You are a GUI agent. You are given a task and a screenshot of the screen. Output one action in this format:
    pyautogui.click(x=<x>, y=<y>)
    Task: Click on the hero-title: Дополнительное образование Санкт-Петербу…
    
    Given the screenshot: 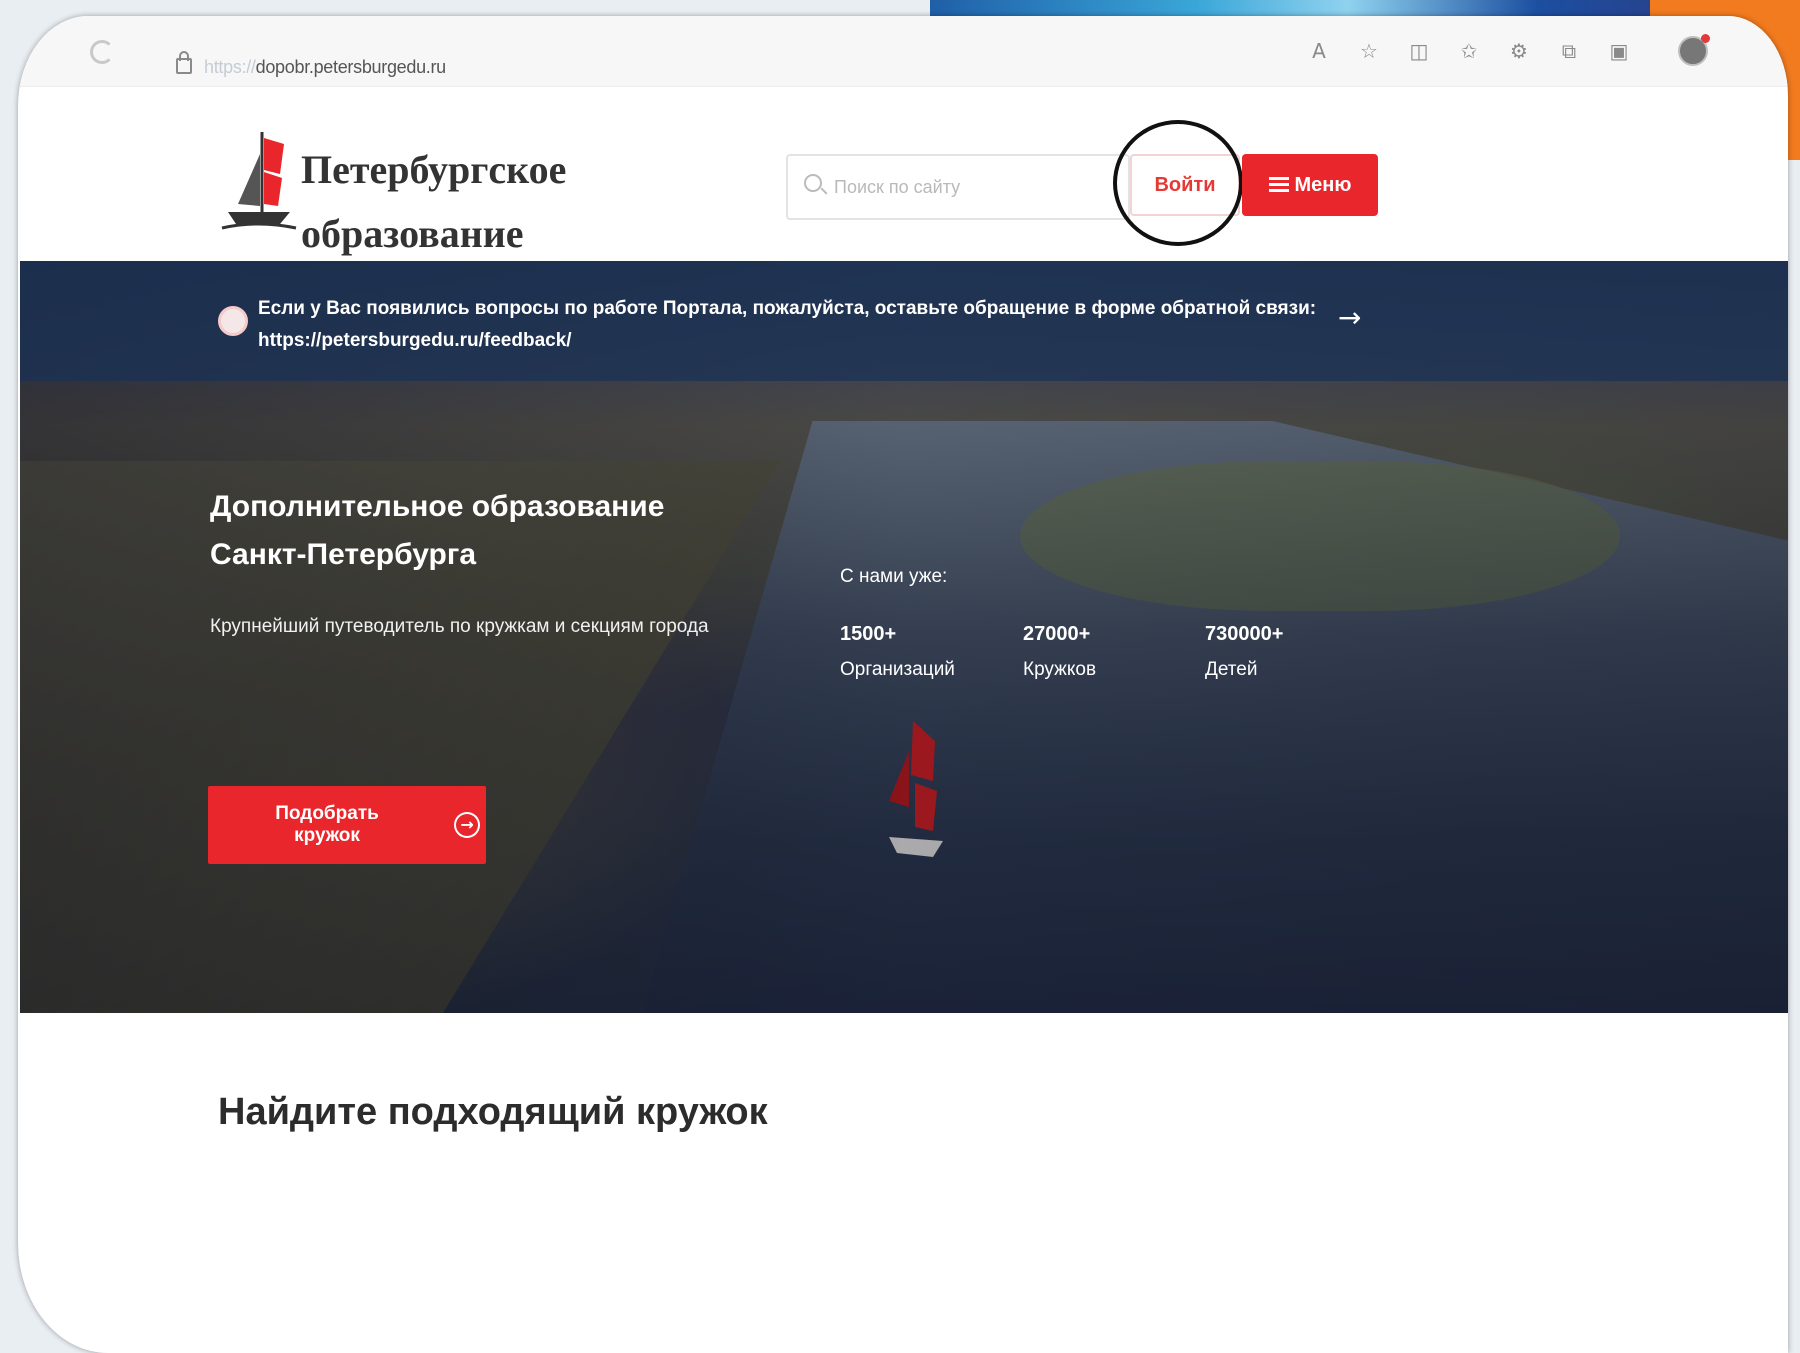 What is the action you would take?
    pyautogui.click(x=490, y=531)
    